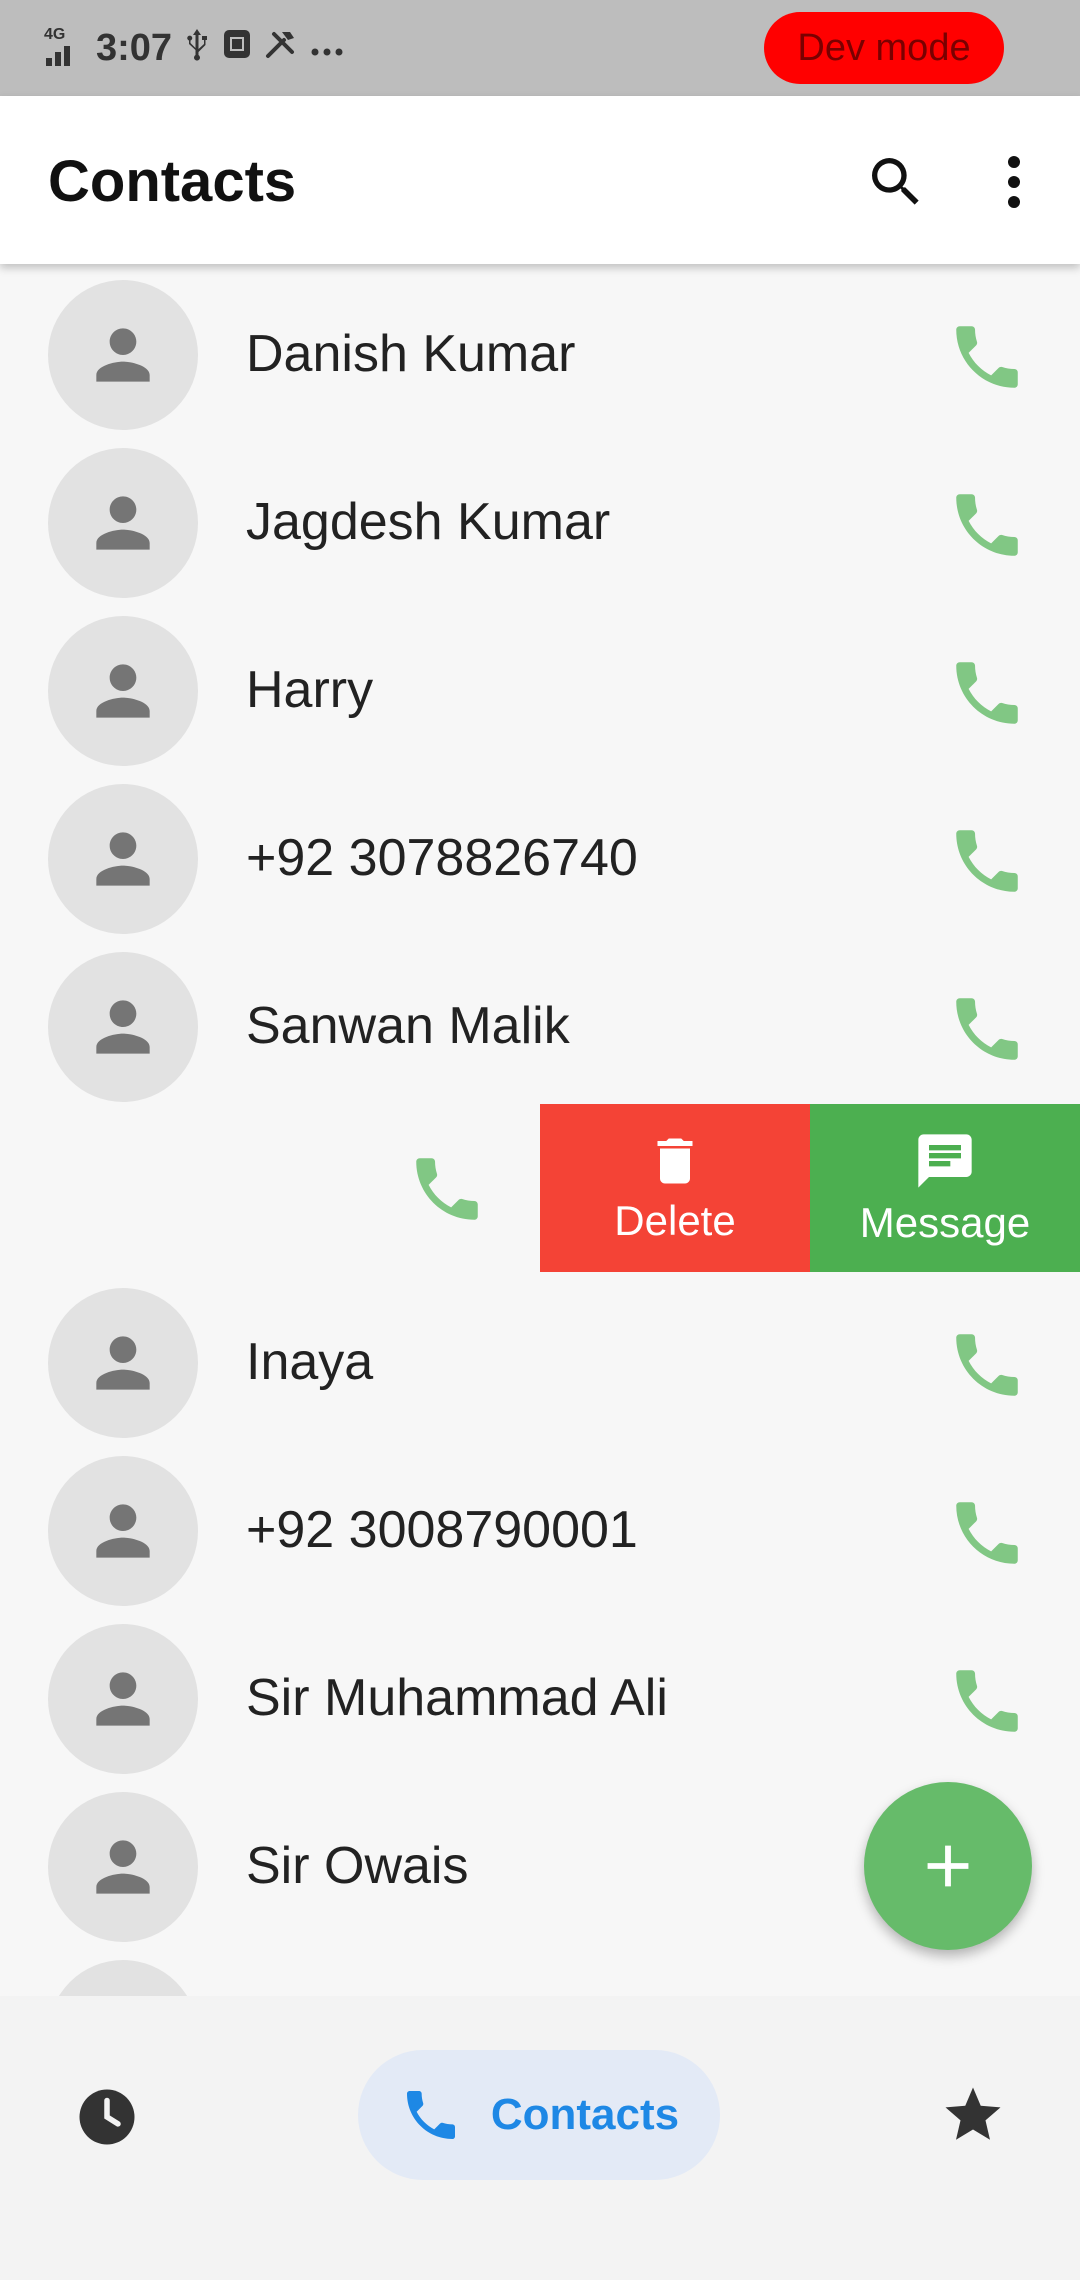 The height and width of the screenshot is (2280, 1080). What do you see at coordinates (457, 1698) in the screenshot?
I see `contact-name: Sir Muhammad Ali` at bounding box center [457, 1698].